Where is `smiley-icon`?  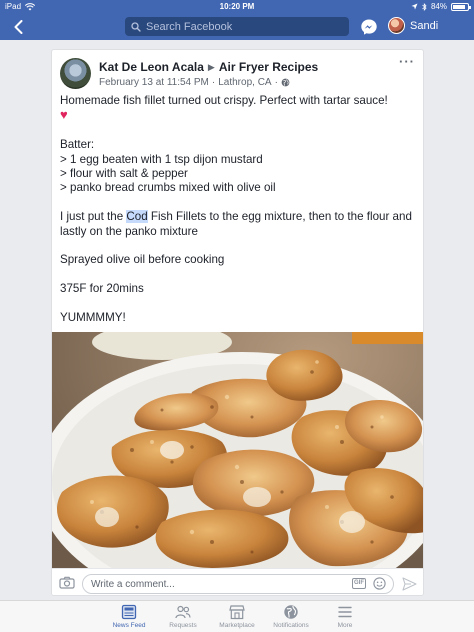 smiley-icon is located at coordinates (379, 583).